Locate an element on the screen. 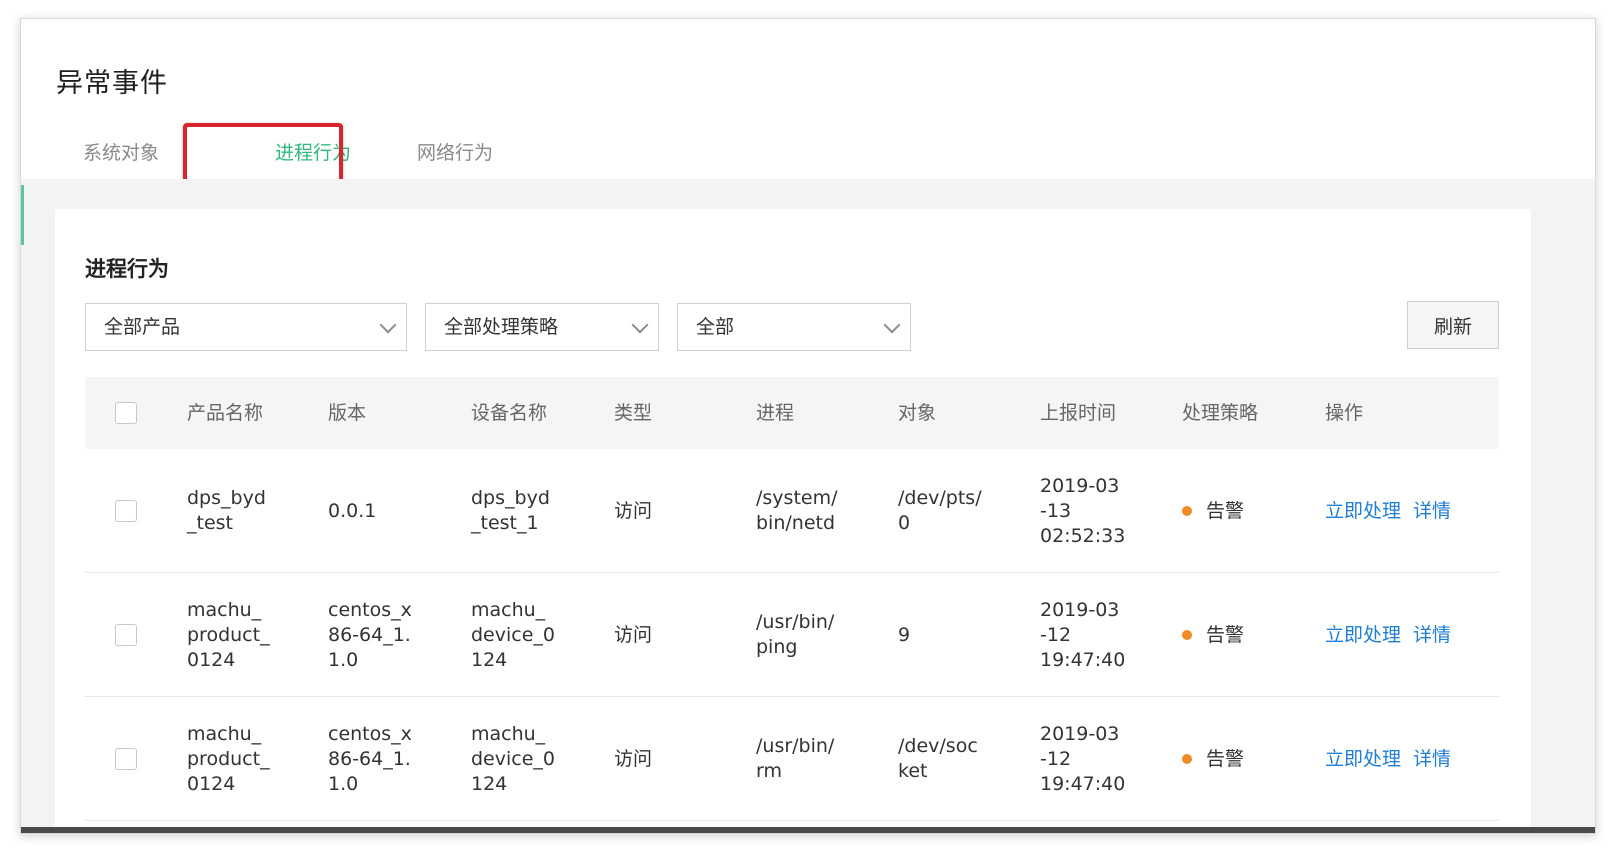  header-product: 产品名称 is located at coordinates (225, 413).